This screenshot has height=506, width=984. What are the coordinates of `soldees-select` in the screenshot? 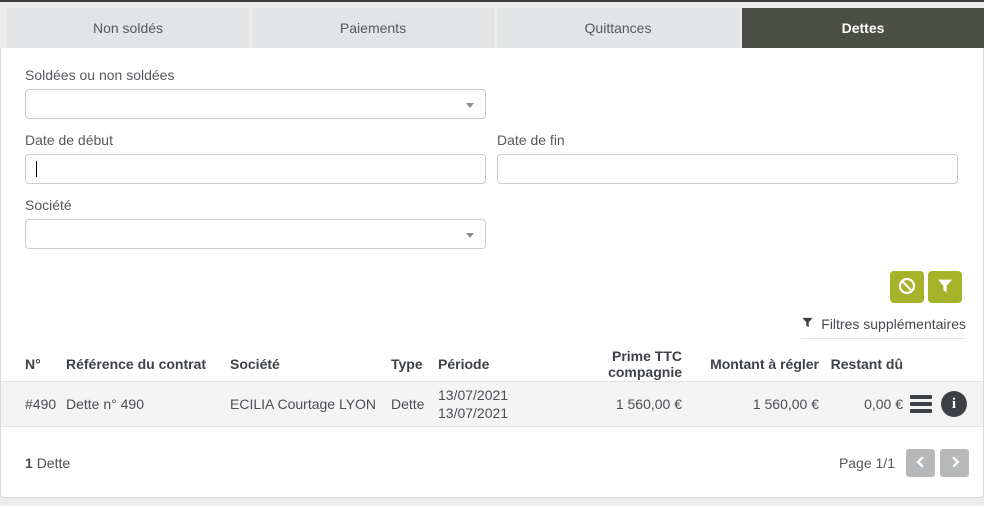 It's located at (255, 104).